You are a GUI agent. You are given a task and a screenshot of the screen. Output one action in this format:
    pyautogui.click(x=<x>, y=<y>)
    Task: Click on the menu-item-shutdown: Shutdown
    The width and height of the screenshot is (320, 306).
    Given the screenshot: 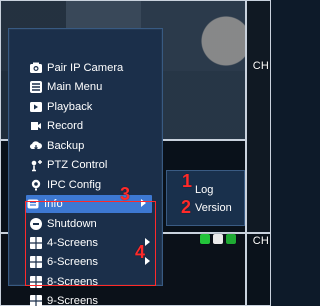 What is the action you would take?
    pyautogui.click(x=92, y=224)
    